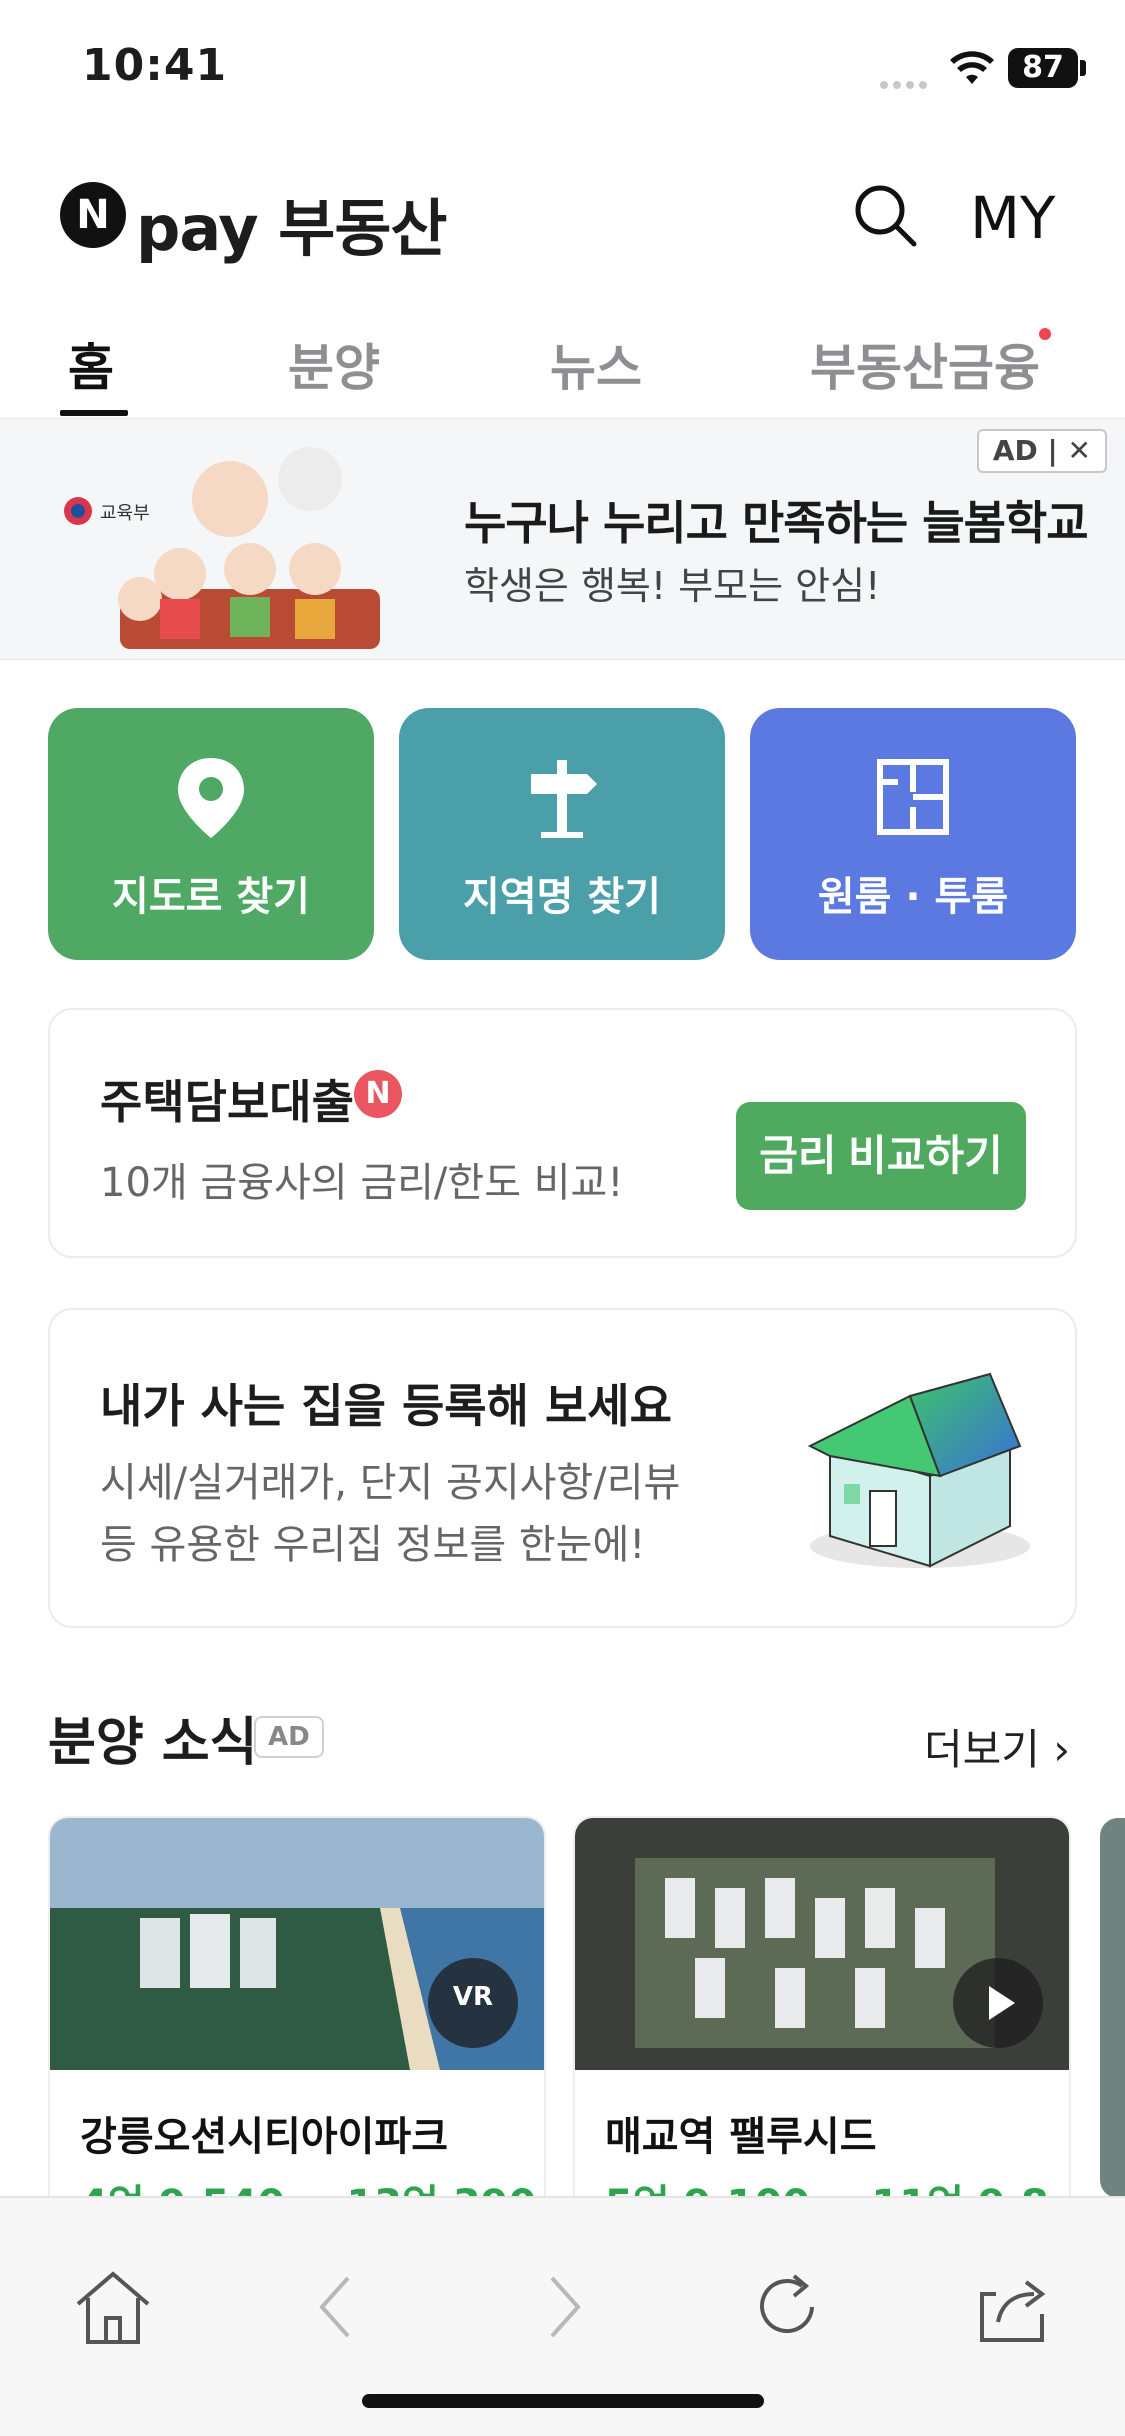 The width and height of the screenshot is (1125, 2436). I want to click on app-logo-text: pay 부동산, so click(291, 223).